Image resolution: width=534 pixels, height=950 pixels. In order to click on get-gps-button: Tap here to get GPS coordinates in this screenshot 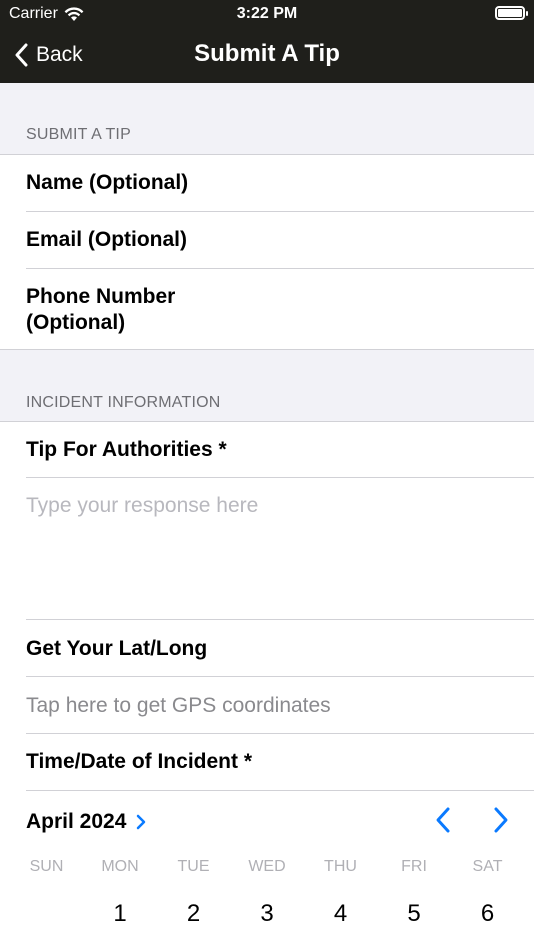, I will do `click(267, 705)`.